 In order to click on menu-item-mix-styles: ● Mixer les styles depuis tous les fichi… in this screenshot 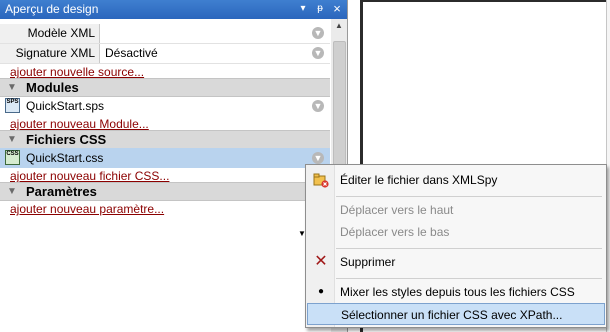, I will do `click(456, 292)`.